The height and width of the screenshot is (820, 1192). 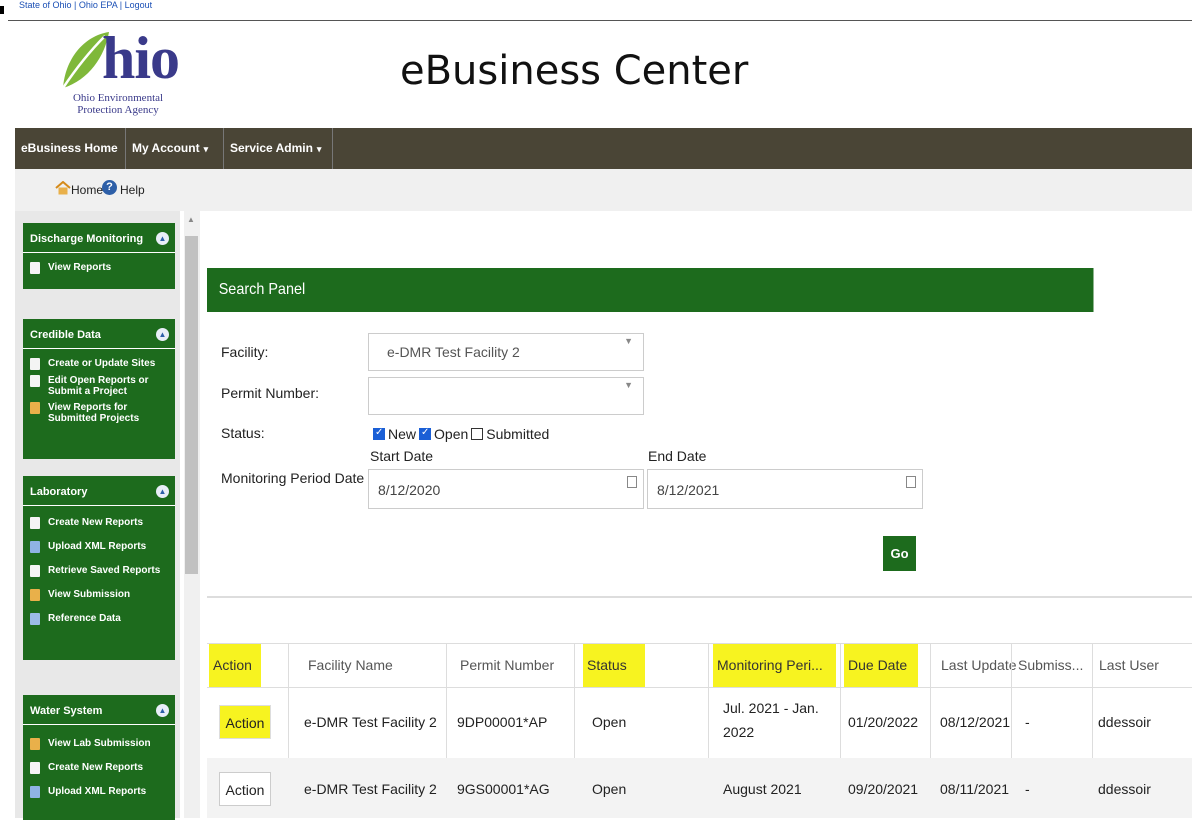 I want to click on start-date-input: 8/12/2020, so click(x=506, y=489).